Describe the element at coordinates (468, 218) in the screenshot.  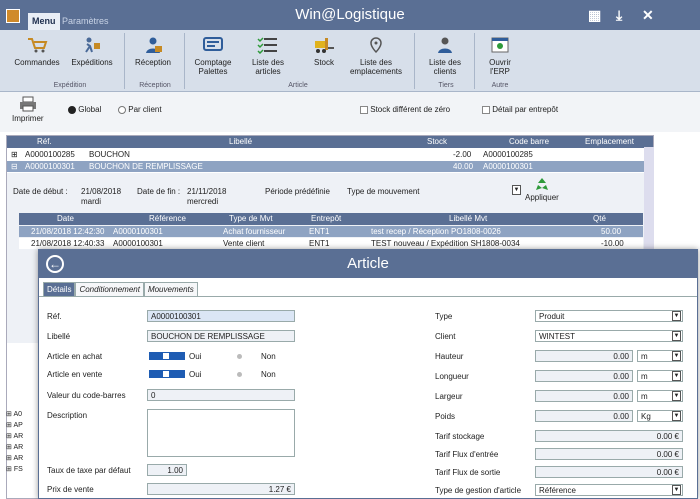
I see `sub-header-libelle: Libellé Mvt` at that location.